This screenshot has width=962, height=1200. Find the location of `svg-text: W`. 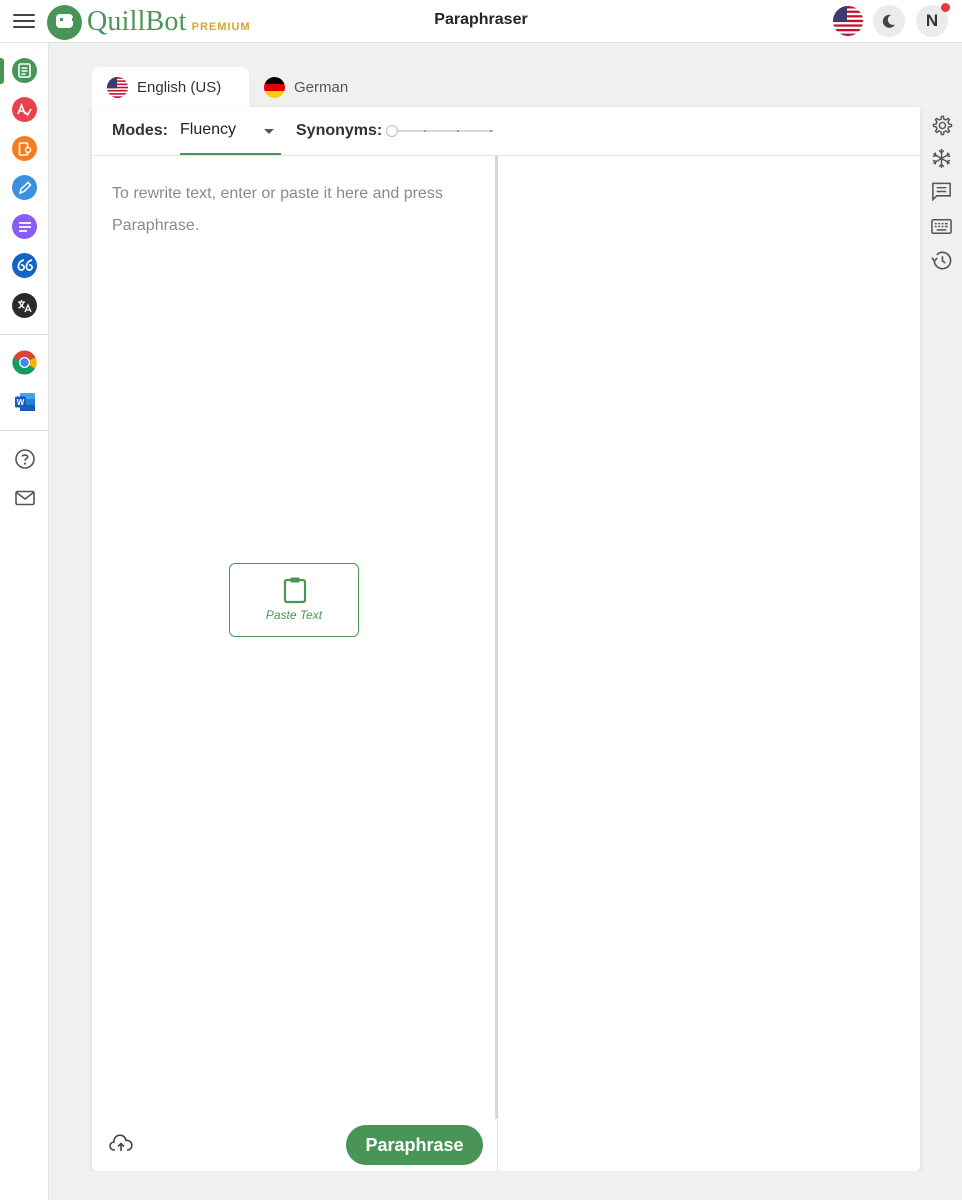

svg-text: W is located at coordinates (20, 402).